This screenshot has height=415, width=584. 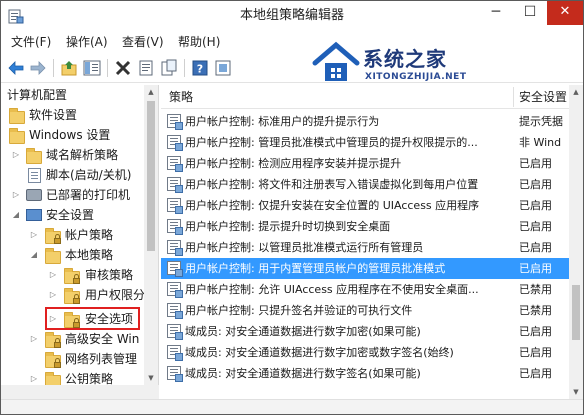 I want to click on table-row: 用户帐户控制: 管理员批准模式中管理员的提升权限提示的... 非 Wind, so click(x=365, y=142).